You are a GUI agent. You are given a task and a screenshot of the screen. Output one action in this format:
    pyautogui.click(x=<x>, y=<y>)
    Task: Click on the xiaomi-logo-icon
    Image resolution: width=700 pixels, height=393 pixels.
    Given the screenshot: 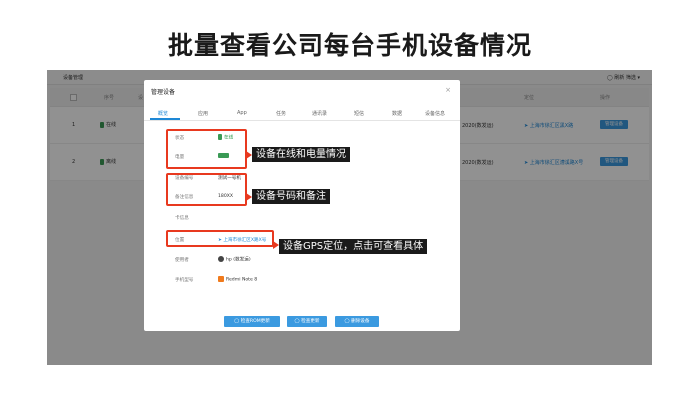 What is the action you would take?
    pyautogui.click(x=221, y=279)
    